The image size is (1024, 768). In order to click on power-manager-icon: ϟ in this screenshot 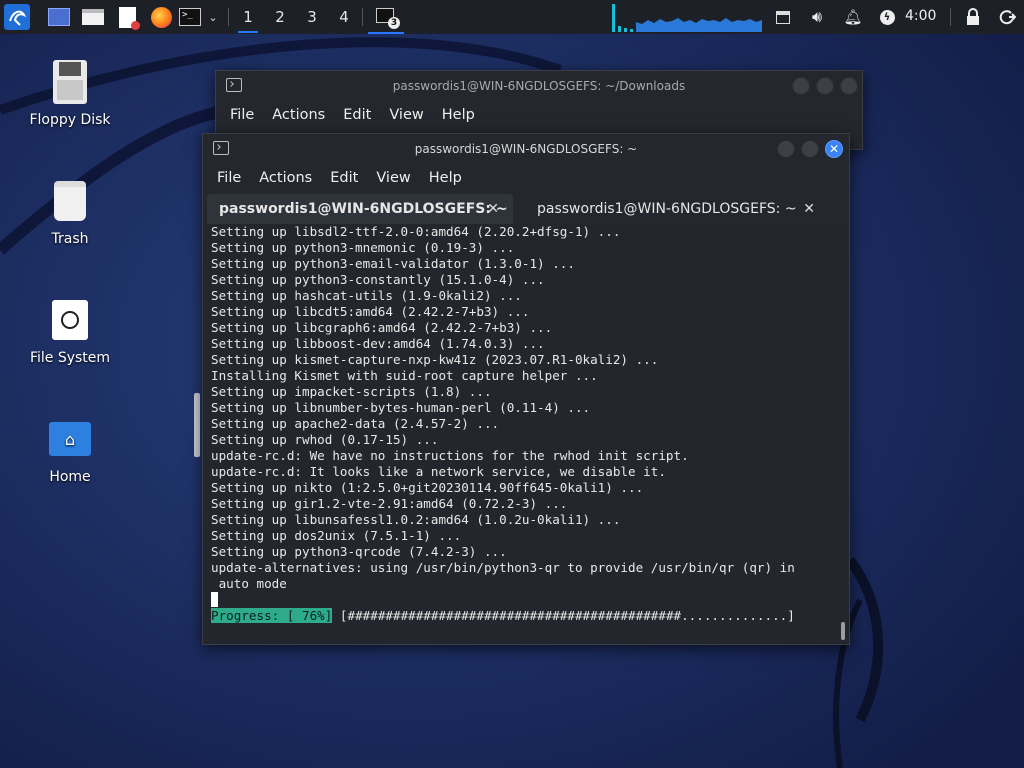, I will do `click(887, 17)`.